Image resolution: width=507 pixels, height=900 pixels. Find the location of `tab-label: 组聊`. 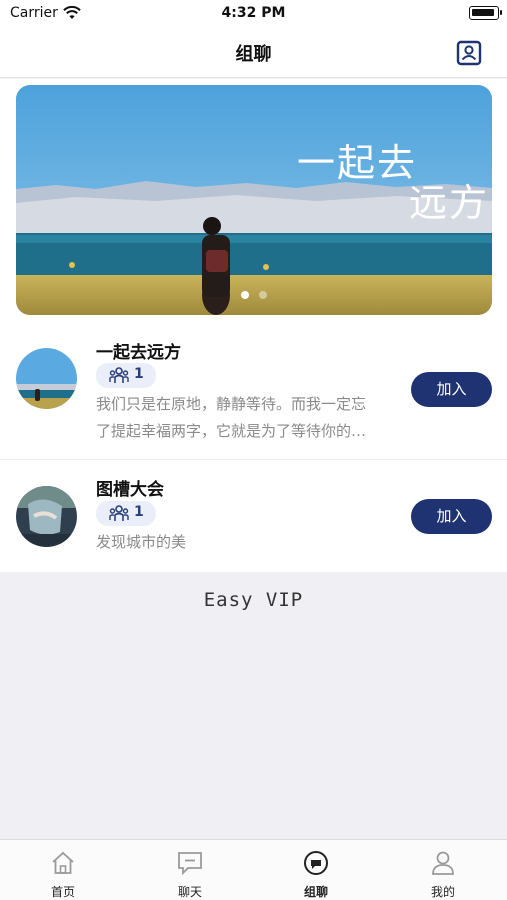

tab-label: 组聊 is located at coordinates (315, 892).